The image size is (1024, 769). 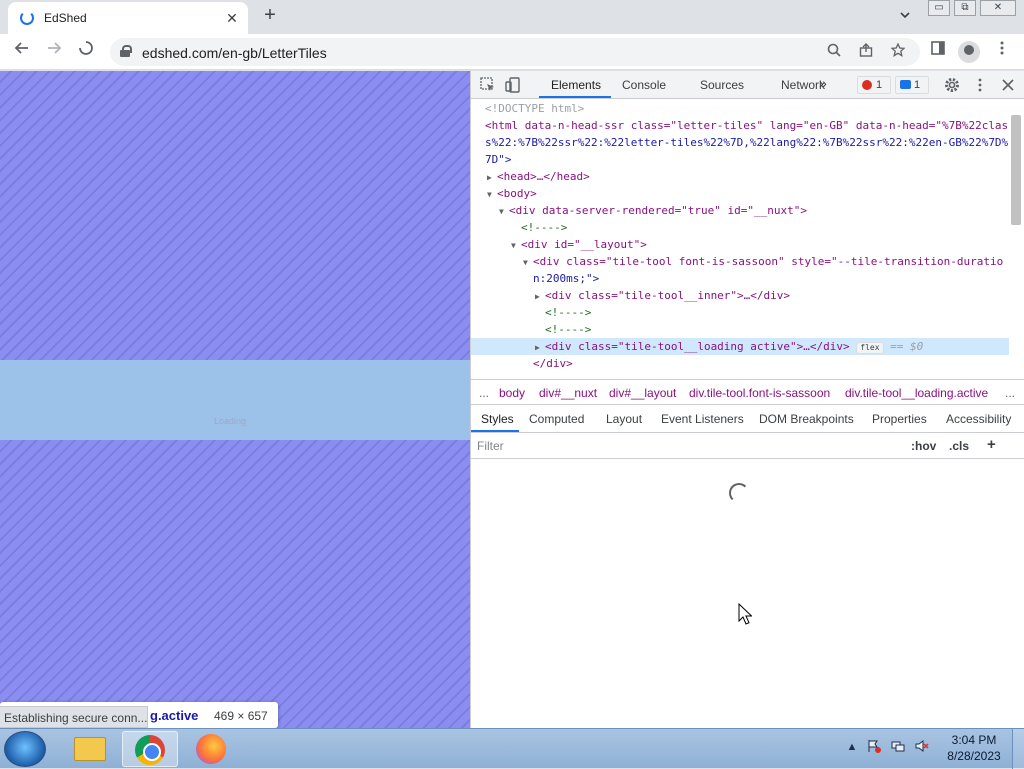 What do you see at coordinates (86, 52) in the screenshot?
I see `stop-loading-icon` at bounding box center [86, 52].